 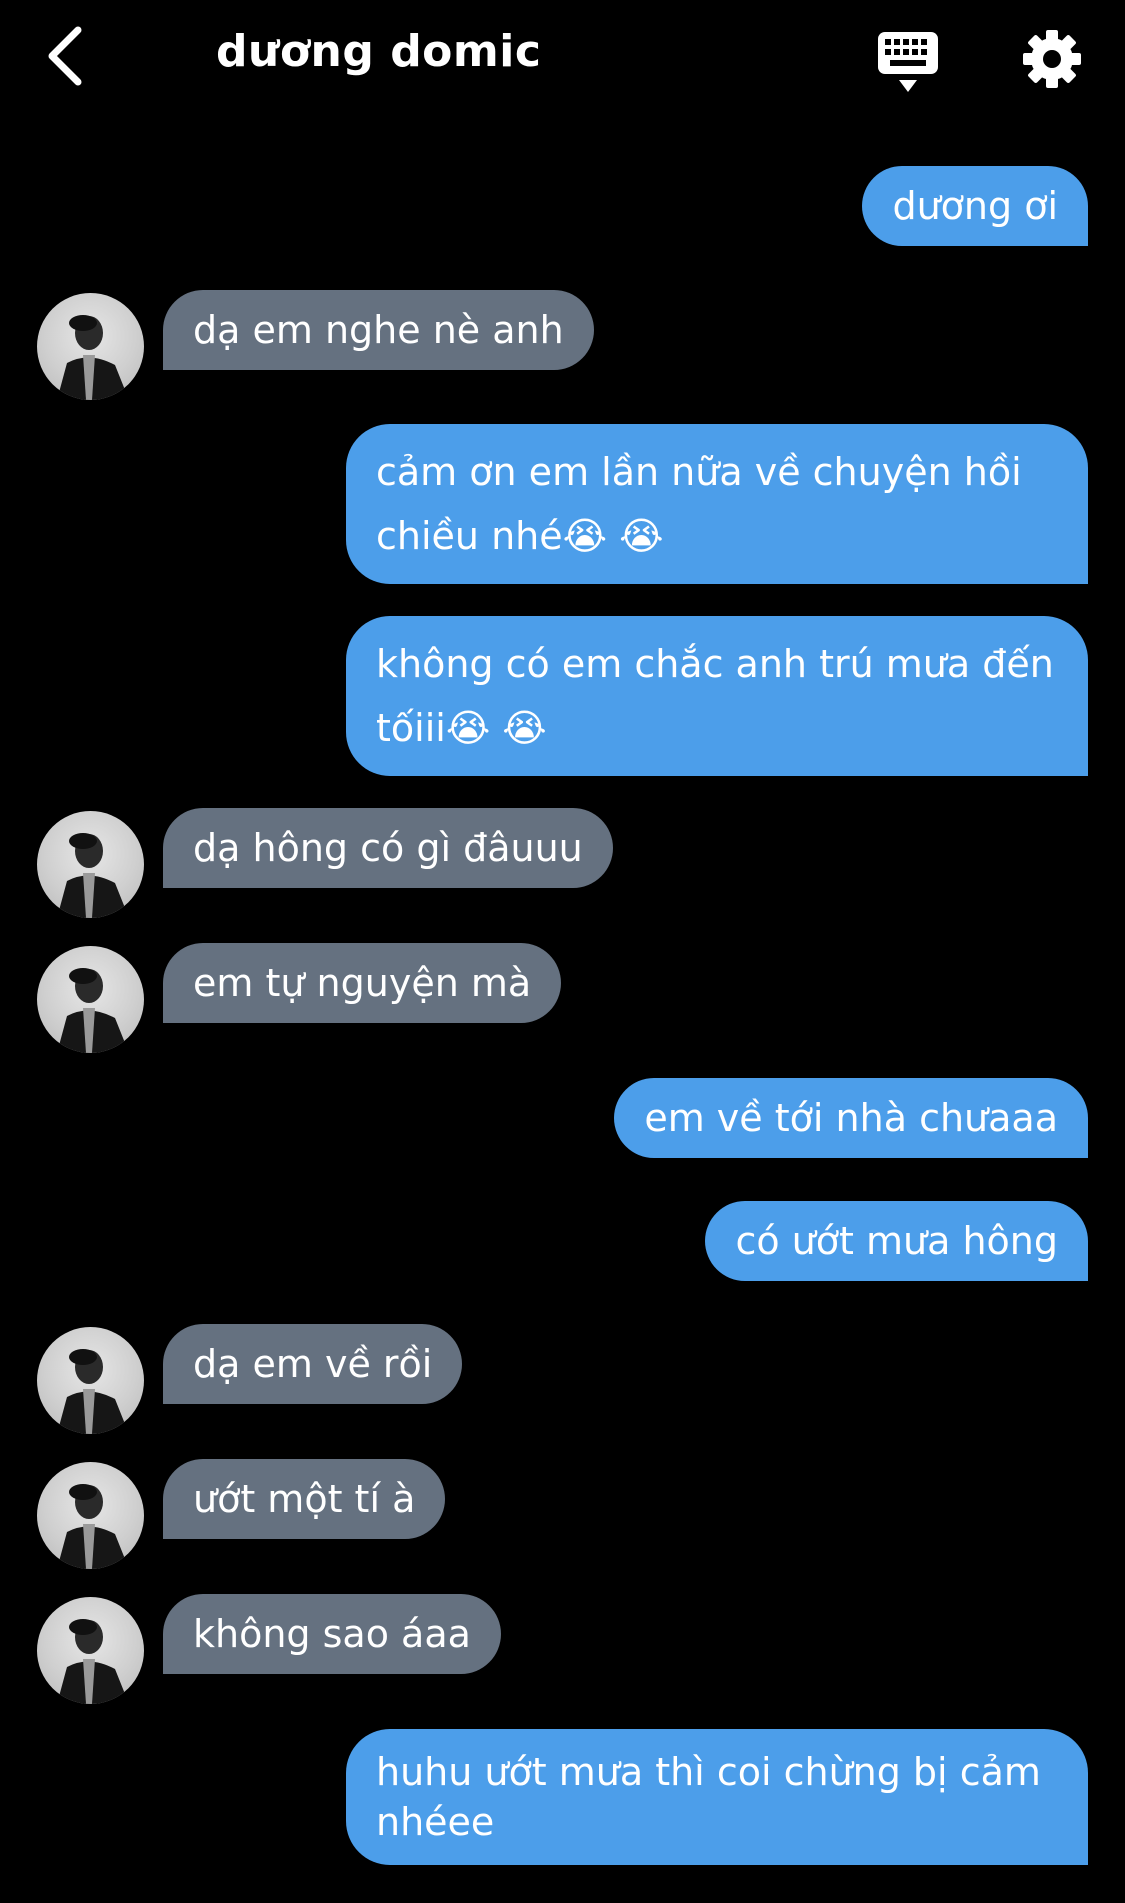 I want to click on message-received: dạ em về rồi, so click(x=313, y=1364).